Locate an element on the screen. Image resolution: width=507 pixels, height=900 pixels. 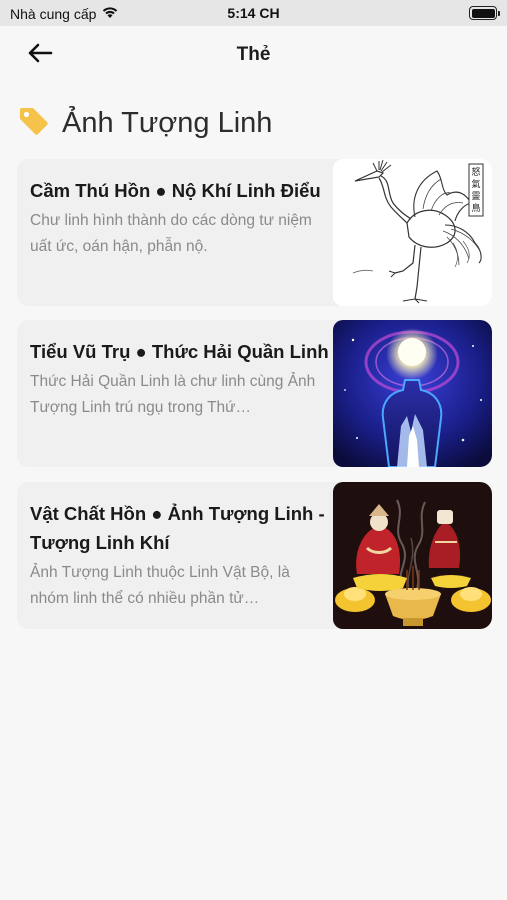
back-button is located at coordinates (40, 55).